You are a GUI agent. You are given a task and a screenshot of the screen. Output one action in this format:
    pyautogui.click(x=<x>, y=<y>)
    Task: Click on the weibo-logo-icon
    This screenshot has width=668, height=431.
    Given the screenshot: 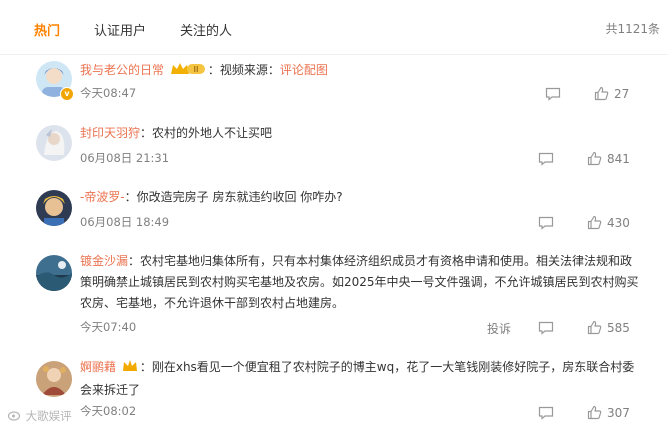 What is the action you would take?
    pyautogui.click(x=14, y=416)
    